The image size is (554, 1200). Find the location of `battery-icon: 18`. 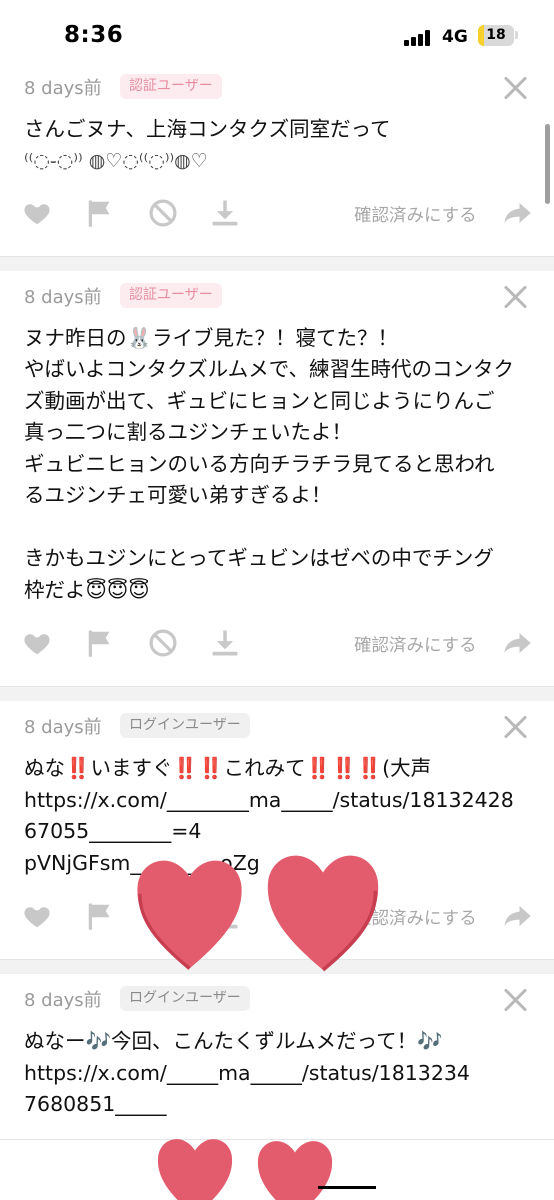

battery-icon: 18 is located at coordinates (496, 35).